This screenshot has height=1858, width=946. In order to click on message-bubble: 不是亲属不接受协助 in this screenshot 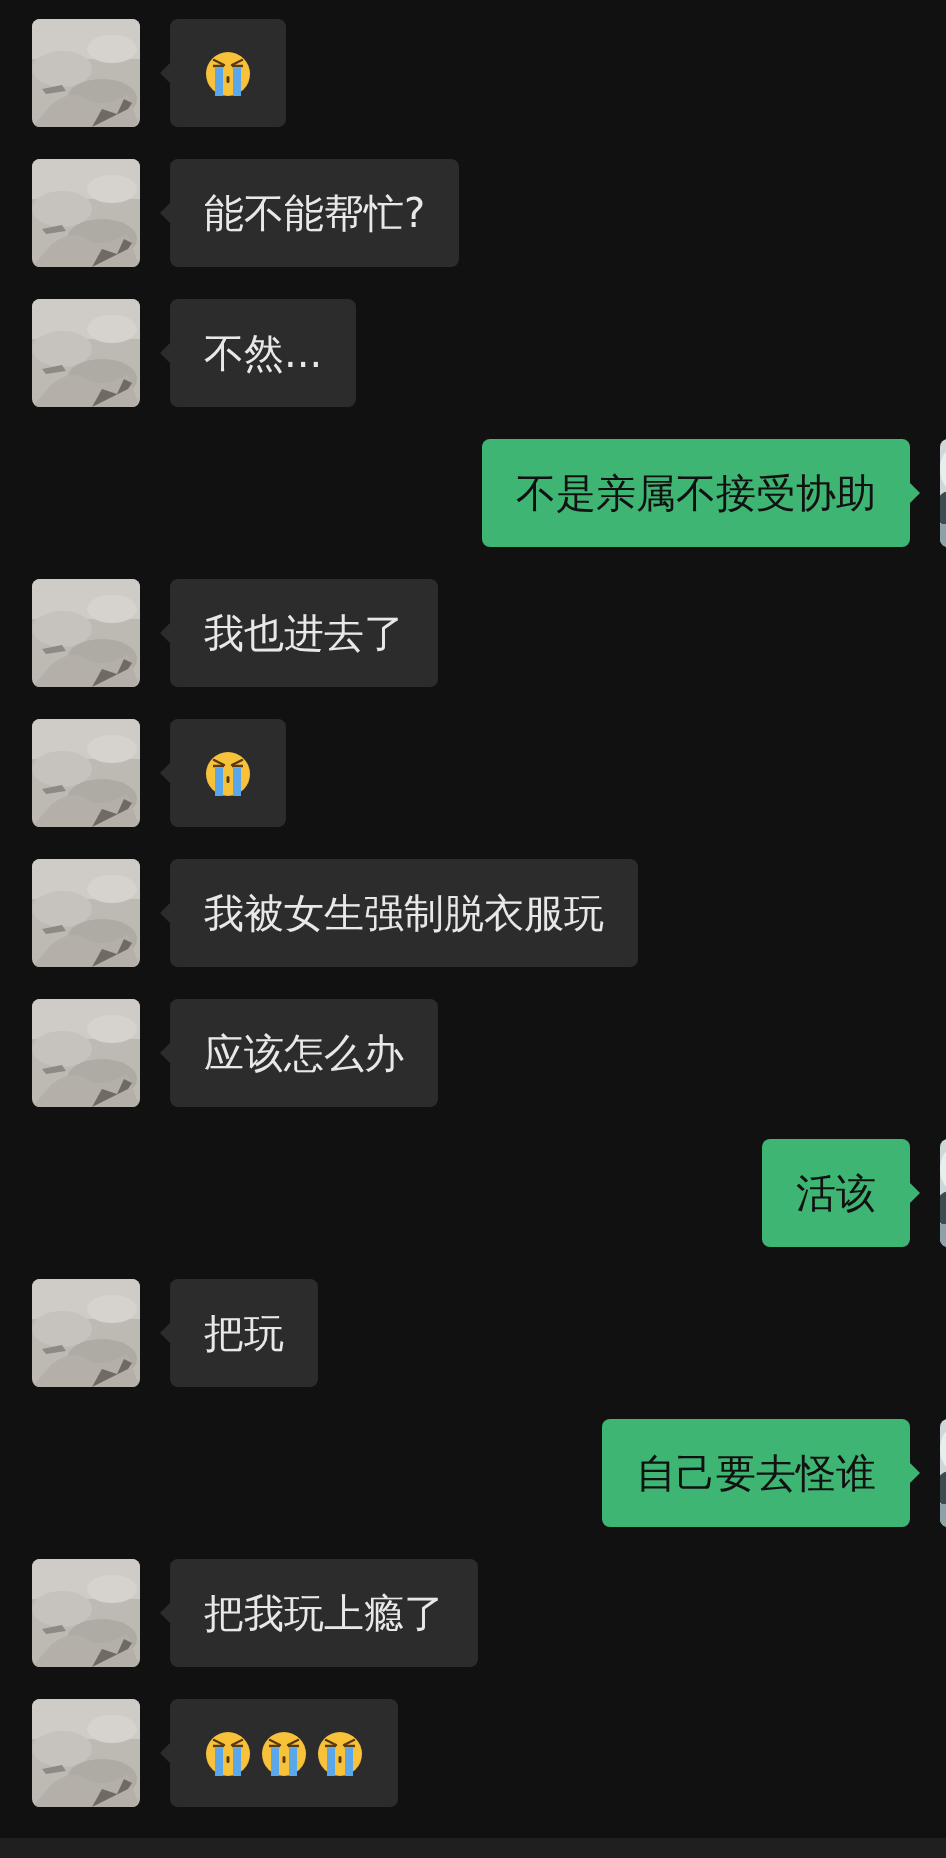, I will do `click(696, 493)`.